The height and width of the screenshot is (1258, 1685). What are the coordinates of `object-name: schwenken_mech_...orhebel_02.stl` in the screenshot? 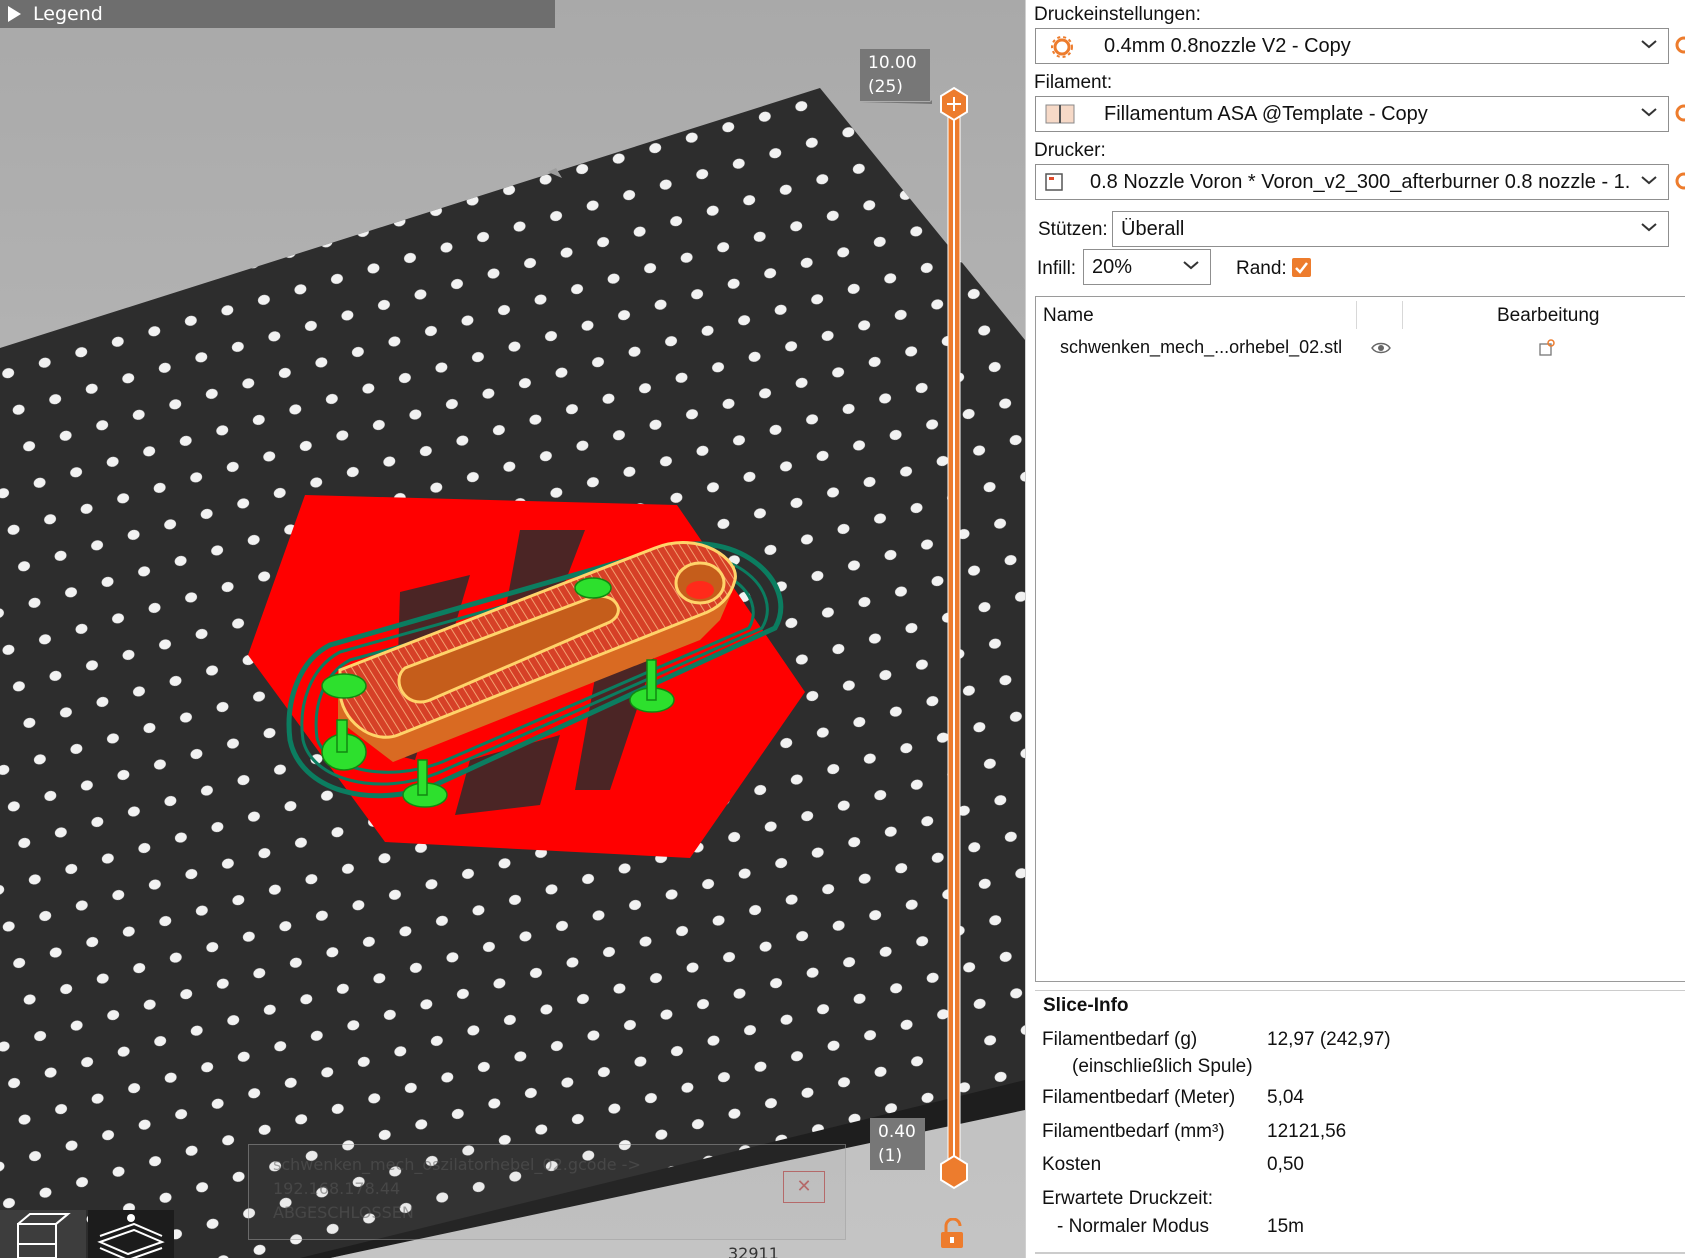 It's located at (1201, 347).